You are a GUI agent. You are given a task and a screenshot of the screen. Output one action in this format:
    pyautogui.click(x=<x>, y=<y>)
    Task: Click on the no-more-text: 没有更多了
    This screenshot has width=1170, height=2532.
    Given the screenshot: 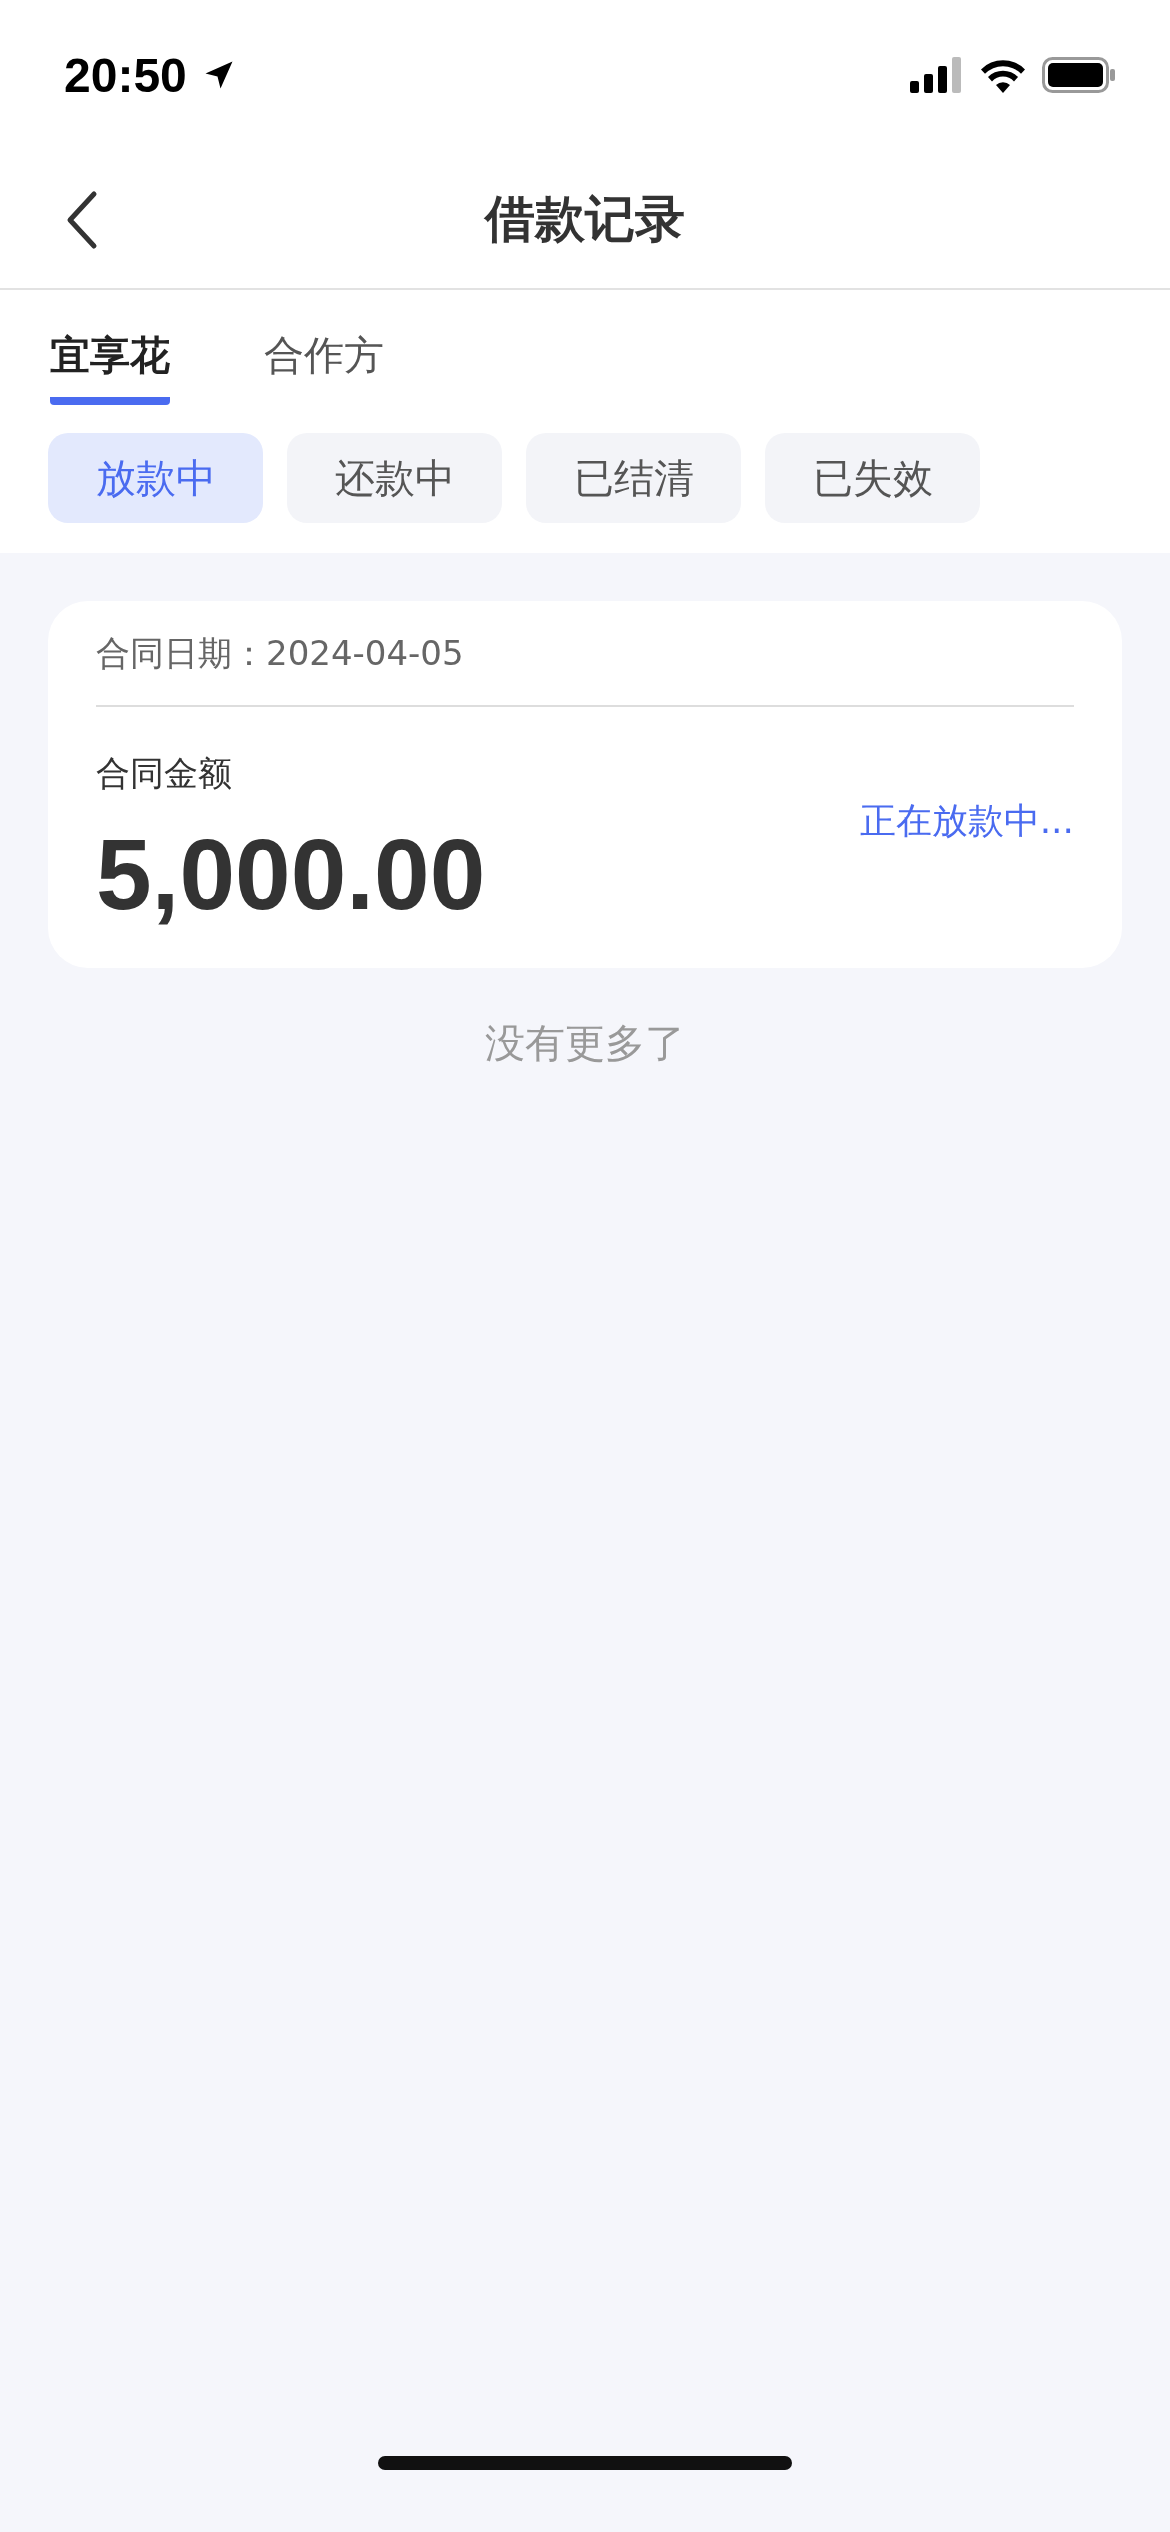 What is the action you would take?
    pyautogui.click(x=585, y=1043)
    